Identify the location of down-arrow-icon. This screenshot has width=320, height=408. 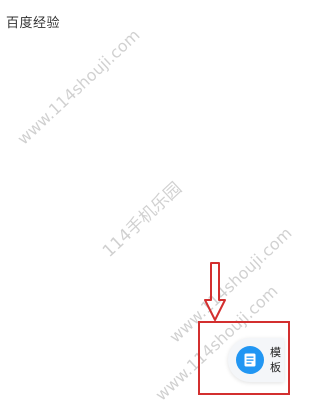
(215, 291).